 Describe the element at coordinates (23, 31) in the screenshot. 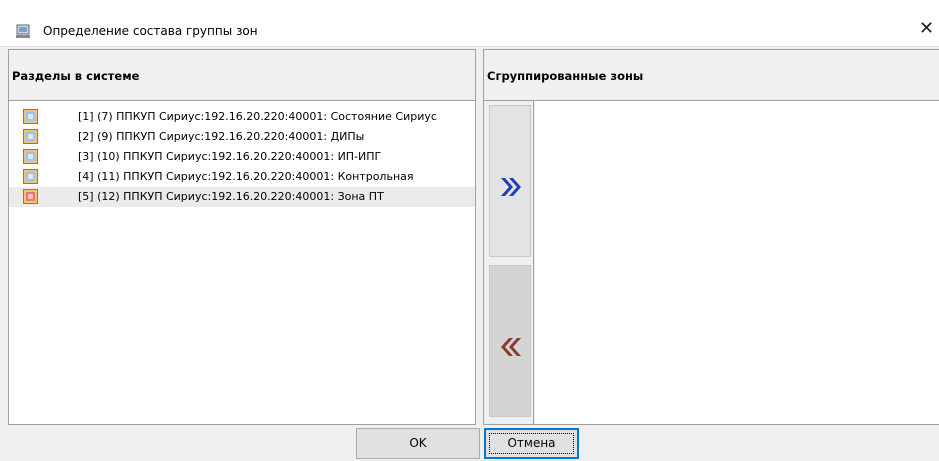

I see `app-window-icon` at that location.